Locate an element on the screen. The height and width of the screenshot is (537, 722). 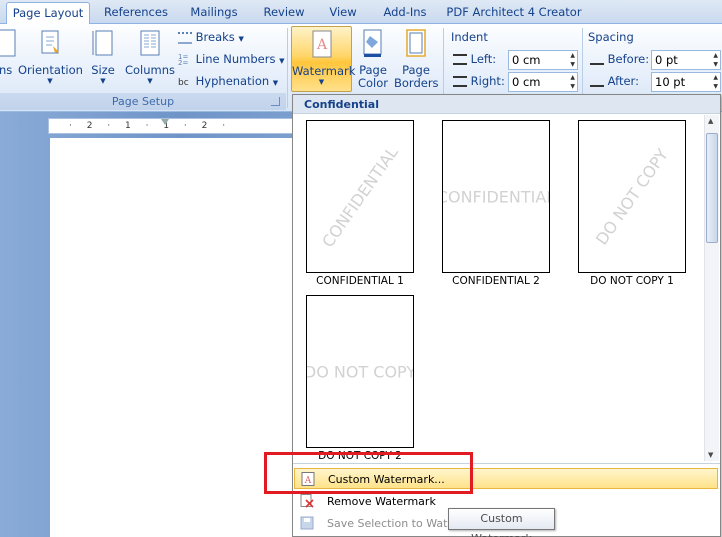
size-button: Size ▼ is located at coordinates (103, 59).